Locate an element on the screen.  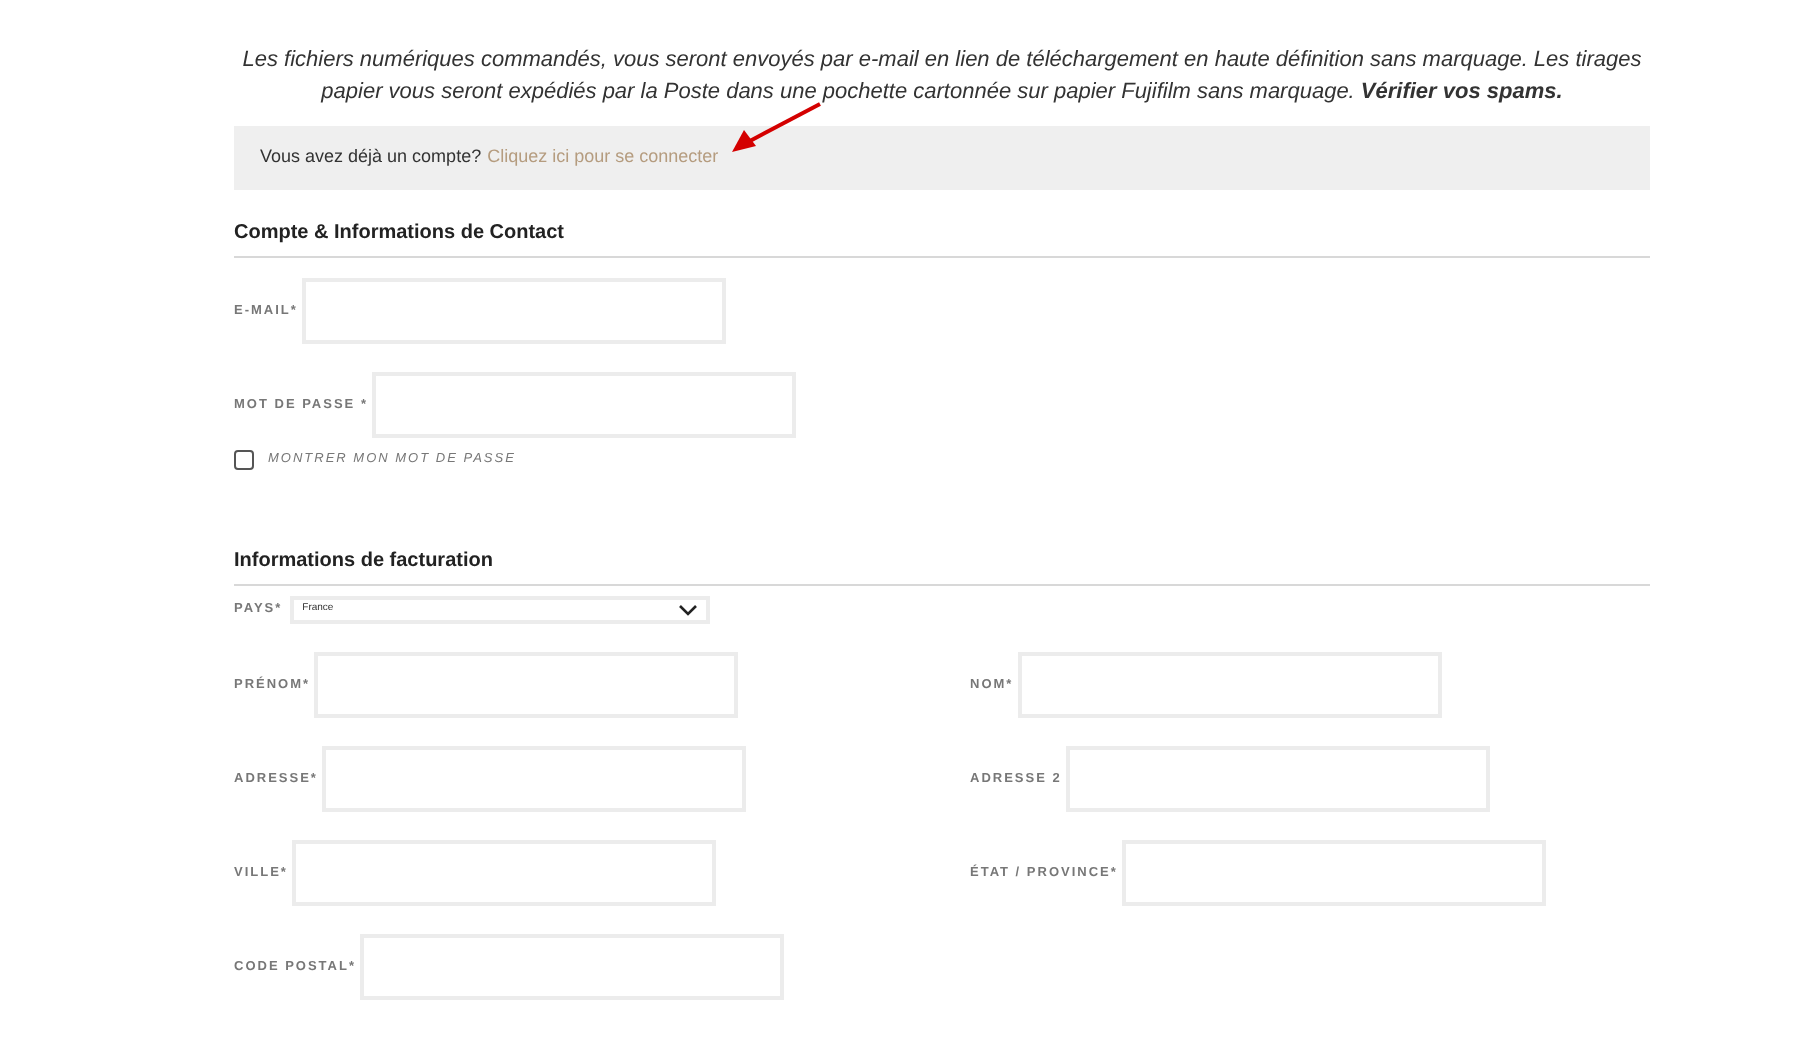
intro-paragraph: Les fichiers numériques commandés, vous seront envoyés par e-mail en lien de téléchargement en haute définition sans marquage. Les tirages papier vous seront expédiés par la Poste dans une pochette cartonnée sur papier Fujifilm sans marquage. Vérifier vos spams. is located at coordinates (942, 77).